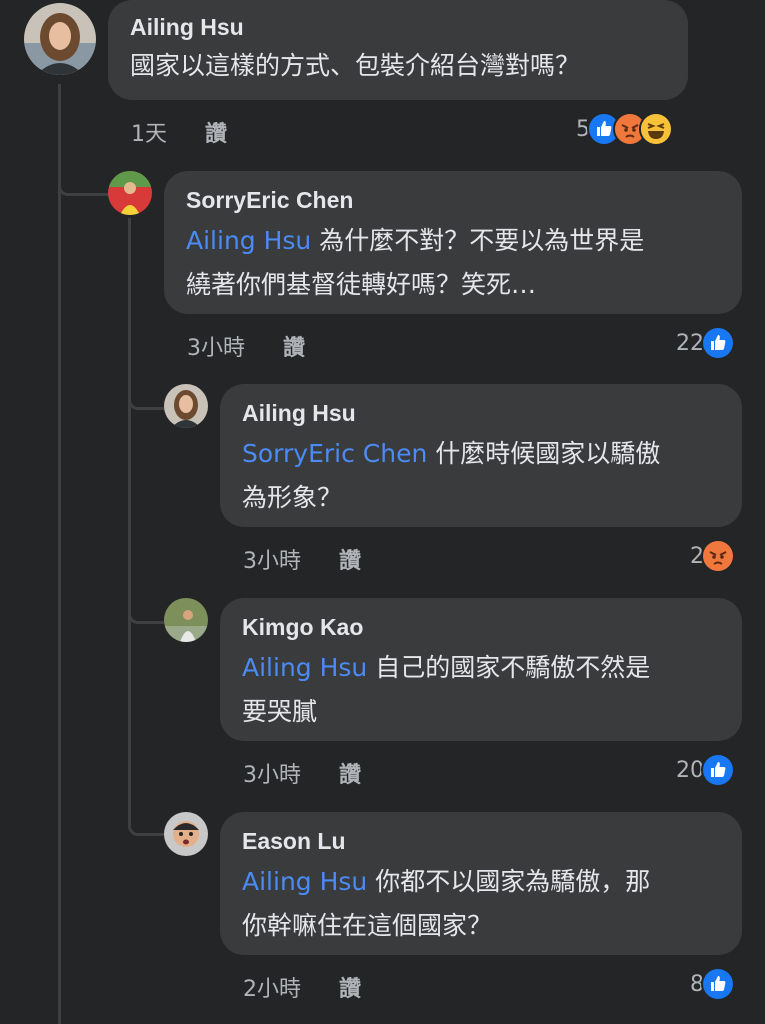 This screenshot has width=765, height=1024. I want to click on reaction-summary: 2, so click(712, 556).